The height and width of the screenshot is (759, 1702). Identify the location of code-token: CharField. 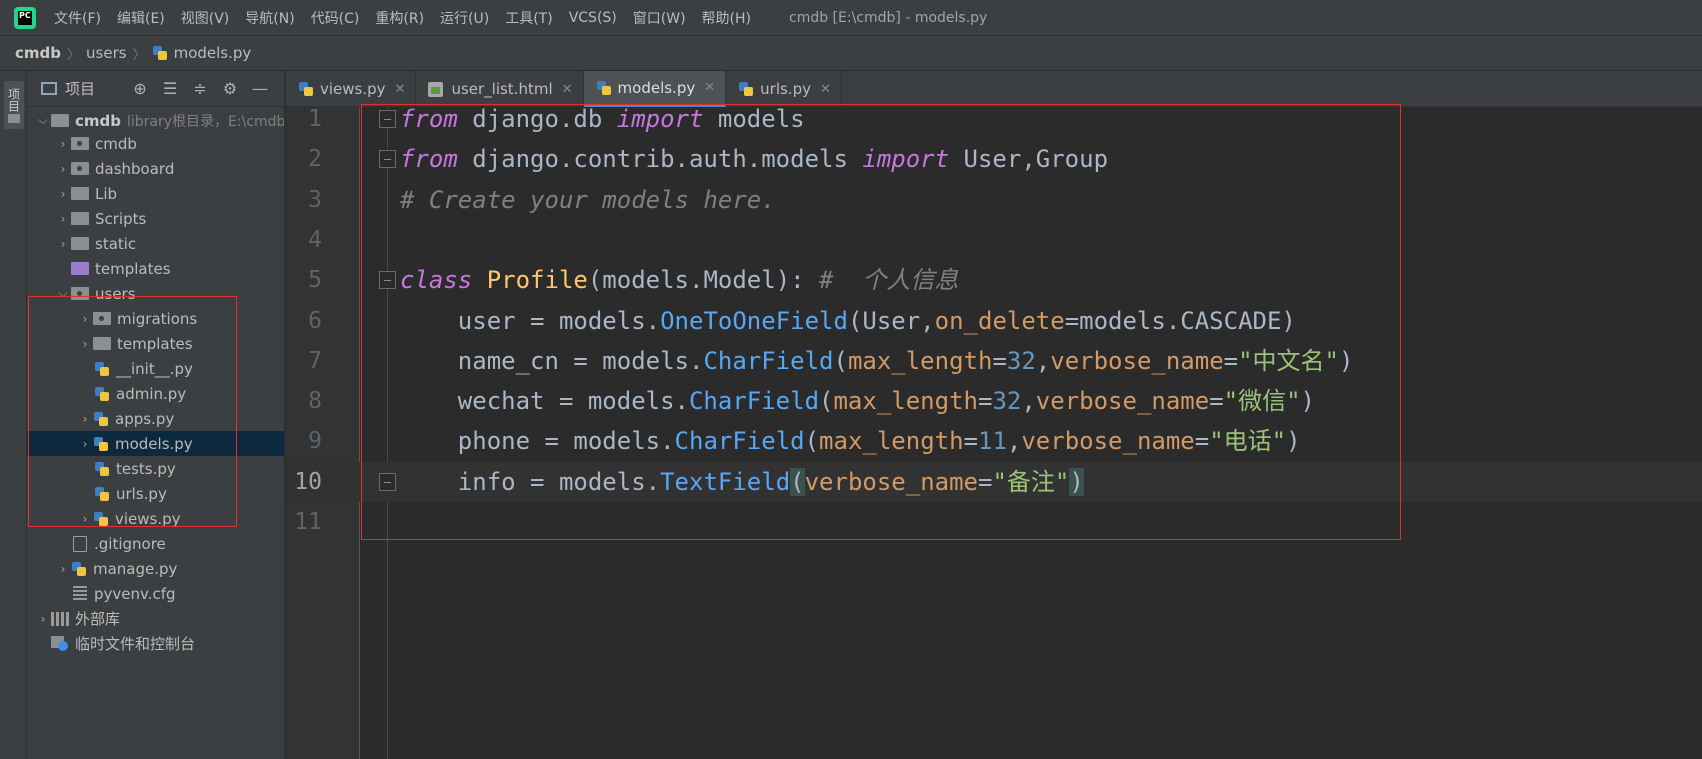
(768, 360).